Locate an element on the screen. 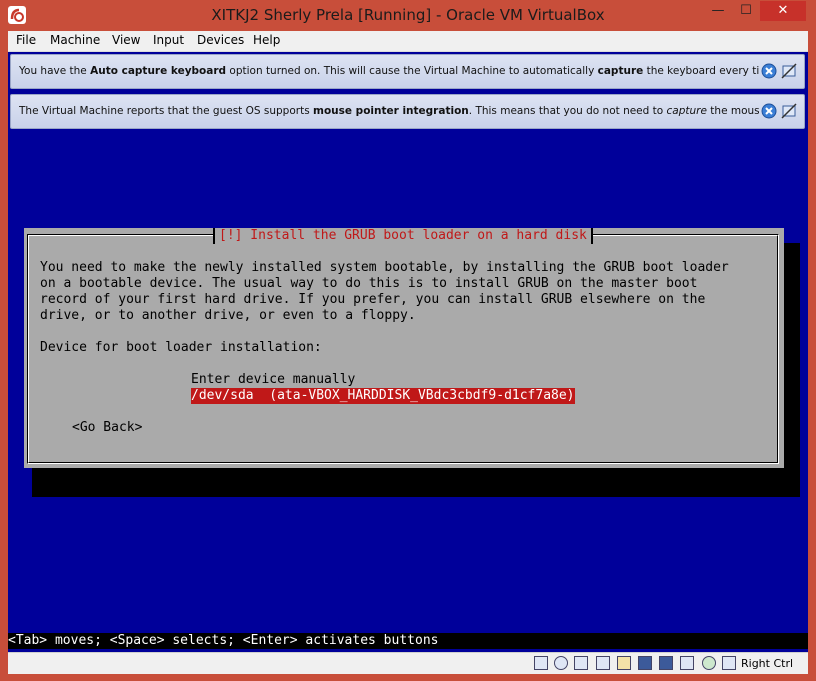 Image resolution: width=816 pixels, height=681 pixels. maximize-icon: ☐ is located at coordinates (746, 10).